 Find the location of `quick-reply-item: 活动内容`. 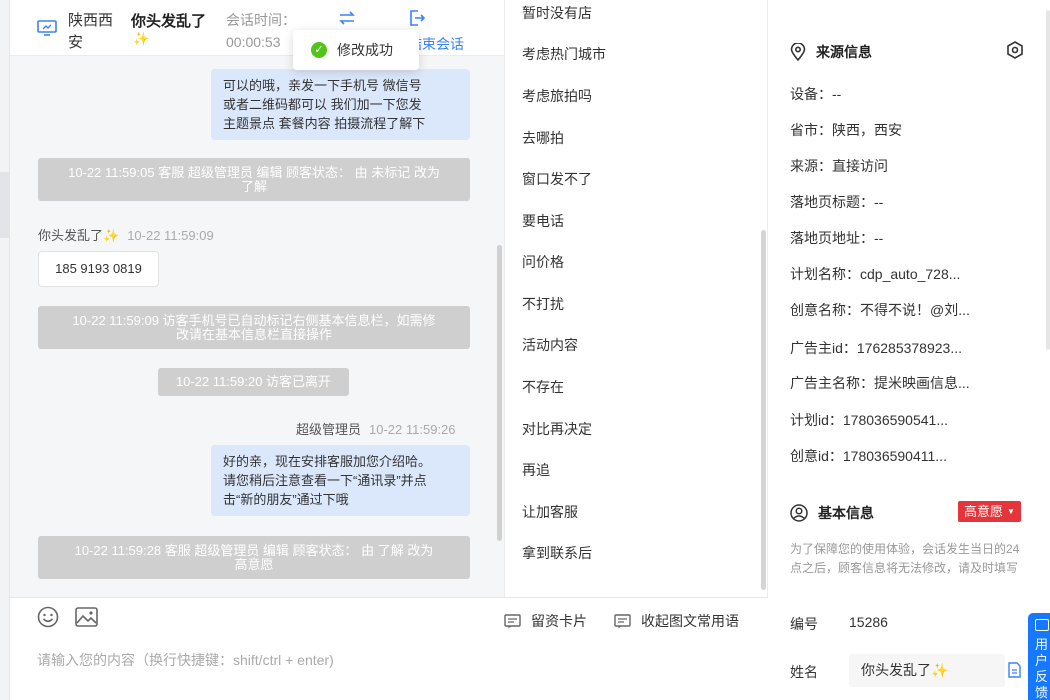

quick-reply-item: 活动内容 is located at coordinates (550, 345).